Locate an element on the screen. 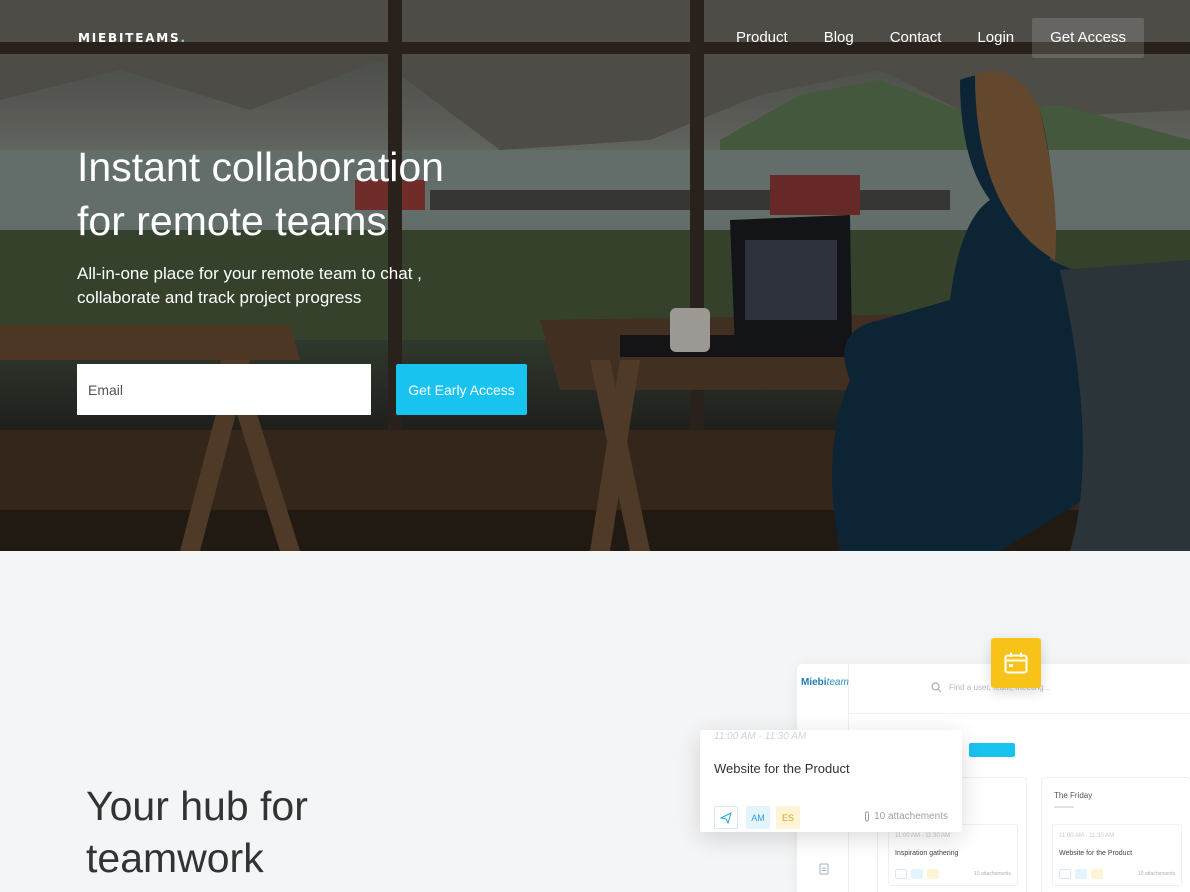  nav-link-login: Login is located at coordinates (995, 38).